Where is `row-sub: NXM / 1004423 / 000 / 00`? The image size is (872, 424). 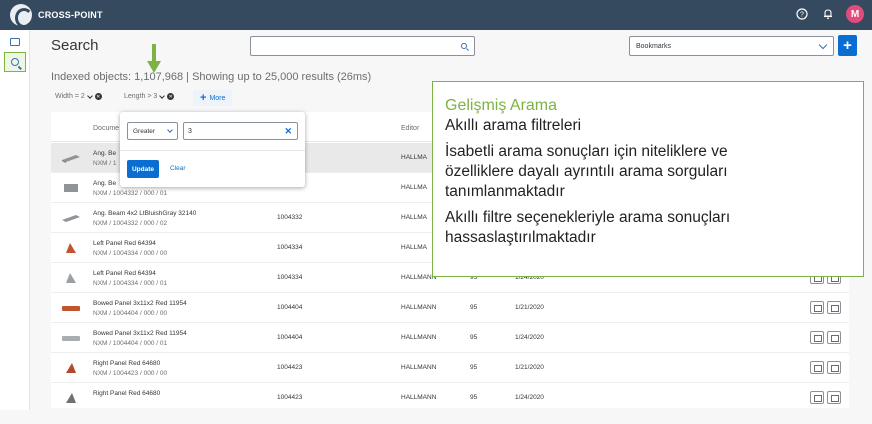 row-sub: NXM / 1004423 / 000 / 00 is located at coordinates (130, 373).